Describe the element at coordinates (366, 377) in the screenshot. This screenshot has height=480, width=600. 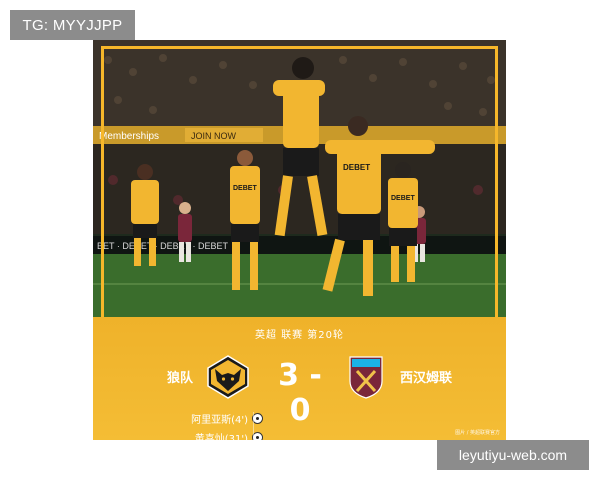
I see `west-ham-crest-icon` at that location.